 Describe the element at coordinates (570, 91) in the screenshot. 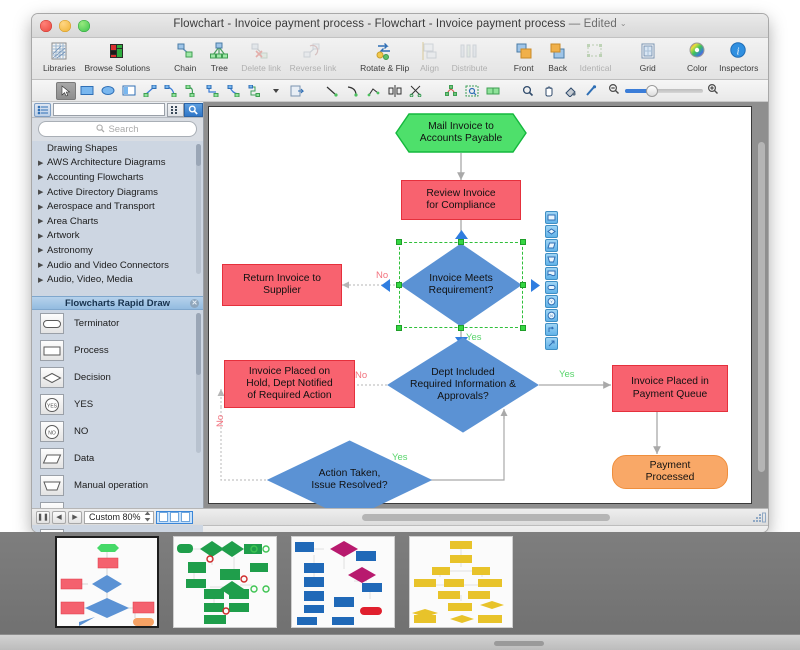

I see `fill-tool` at that location.